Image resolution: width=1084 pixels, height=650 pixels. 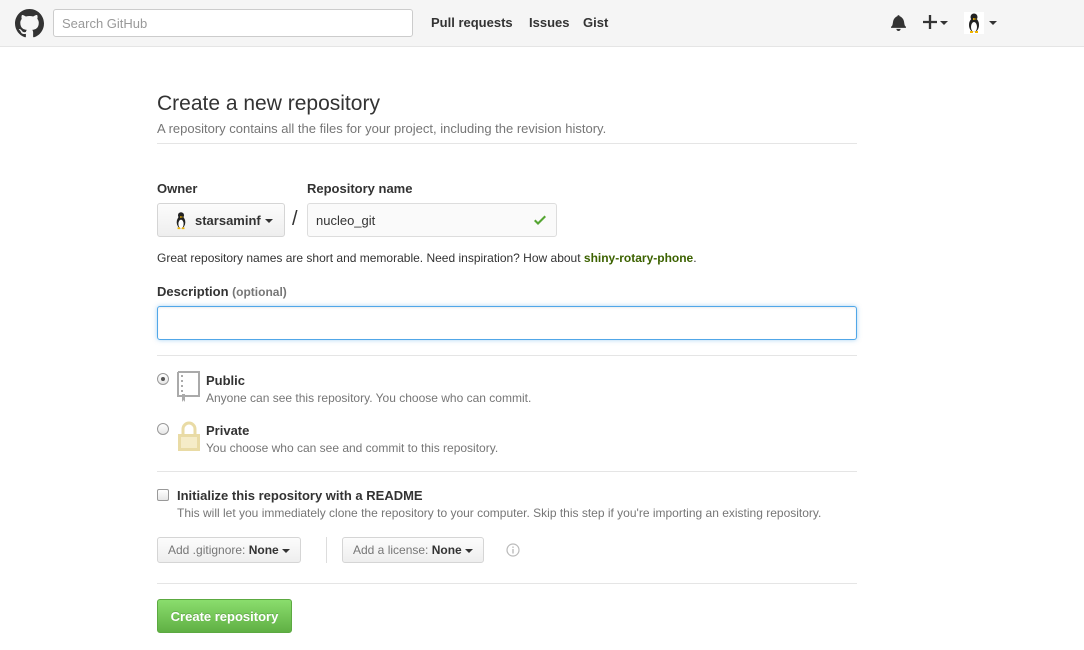 I want to click on check-icon, so click(x=540, y=220).